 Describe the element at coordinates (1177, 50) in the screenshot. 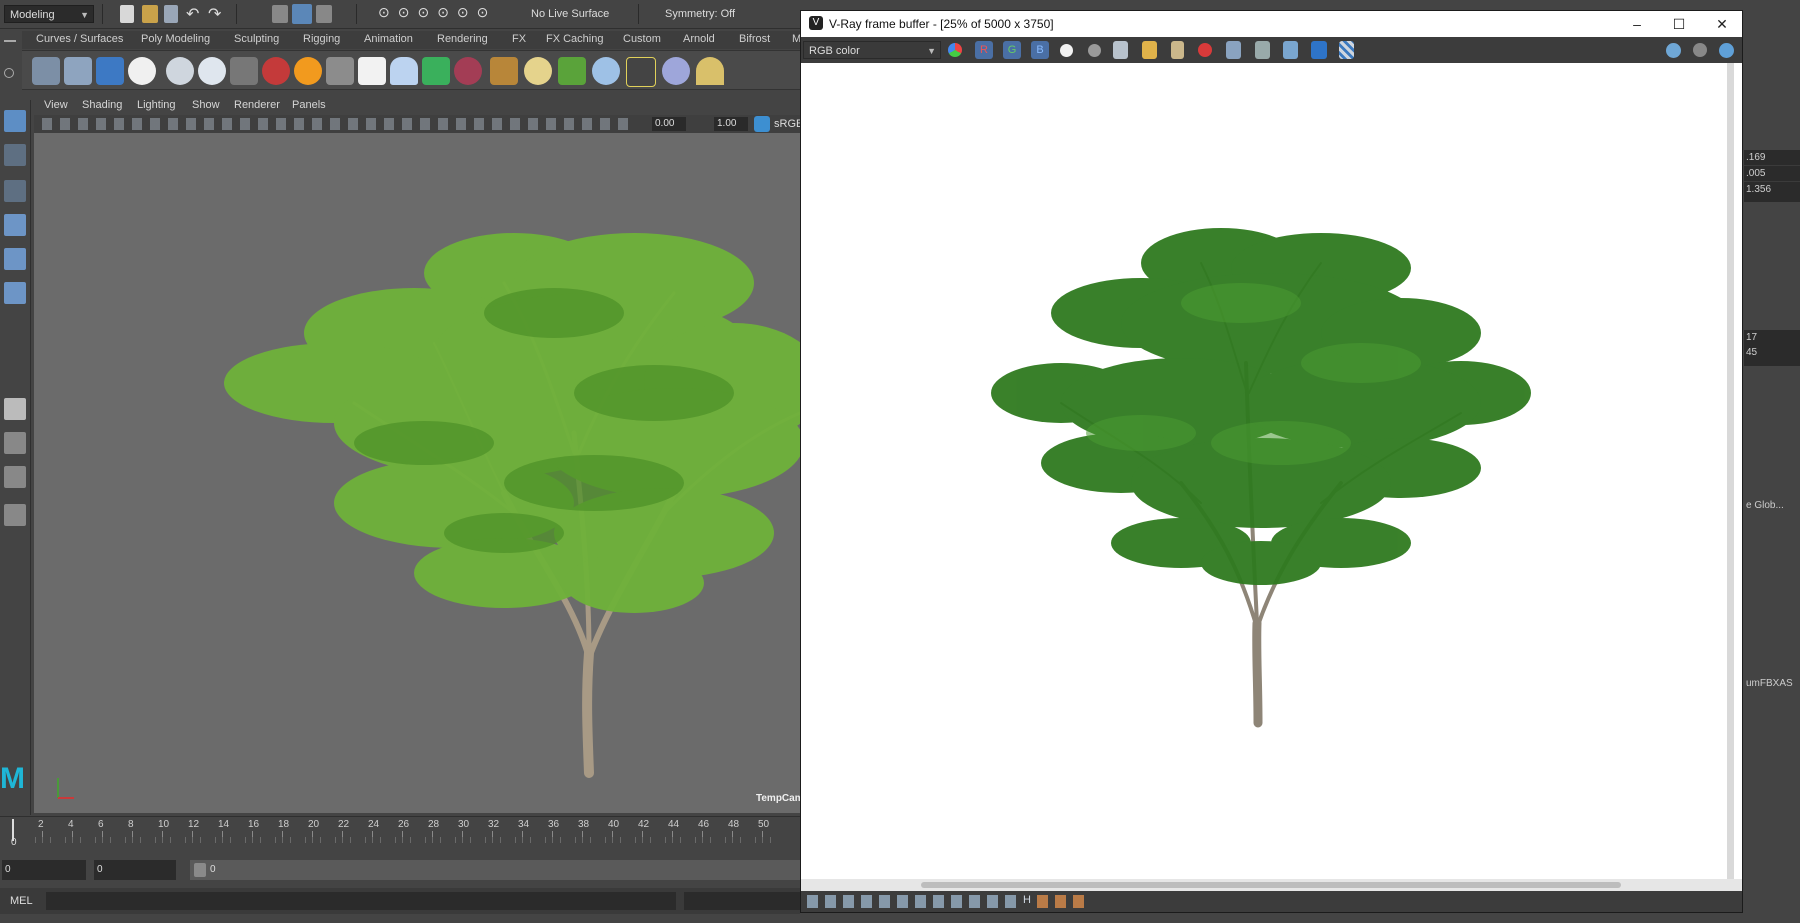

I see `clipboard-icon` at that location.